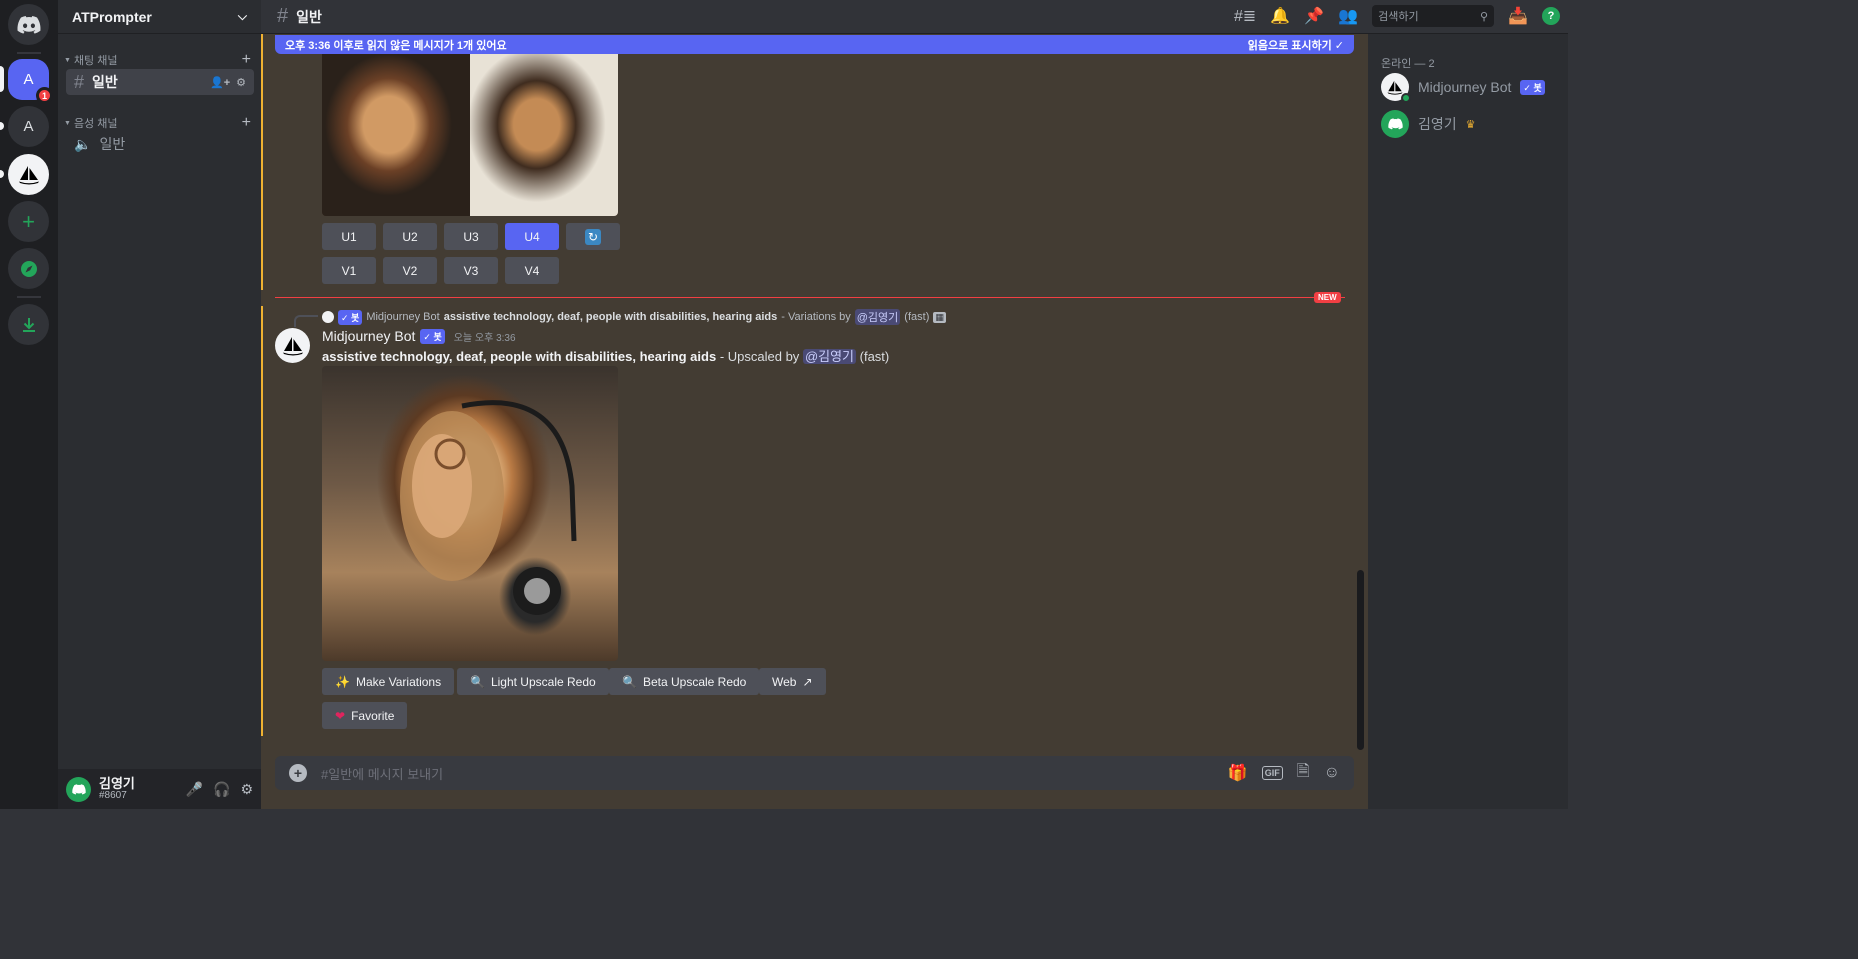  What do you see at coordinates (373, 715) in the screenshot?
I see `button-label: Favorite` at bounding box center [373, 715].